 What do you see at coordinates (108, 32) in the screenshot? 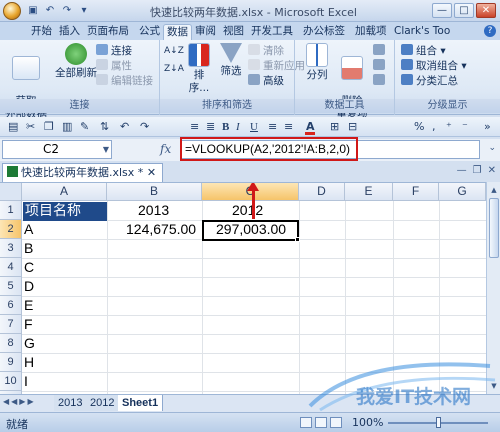
I see `tab-page-layout: 页面布局` at bounding box center [108, 32].